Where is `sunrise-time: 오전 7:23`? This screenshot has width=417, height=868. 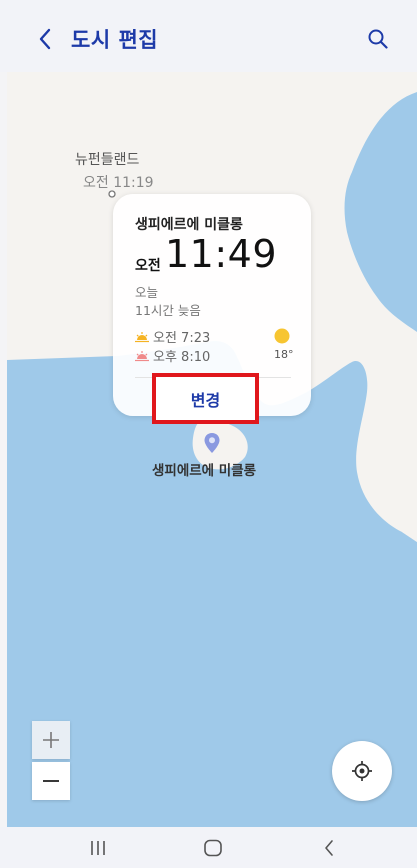
sunrise-time: 오전 7:23 is located at coordinates (182, 338).